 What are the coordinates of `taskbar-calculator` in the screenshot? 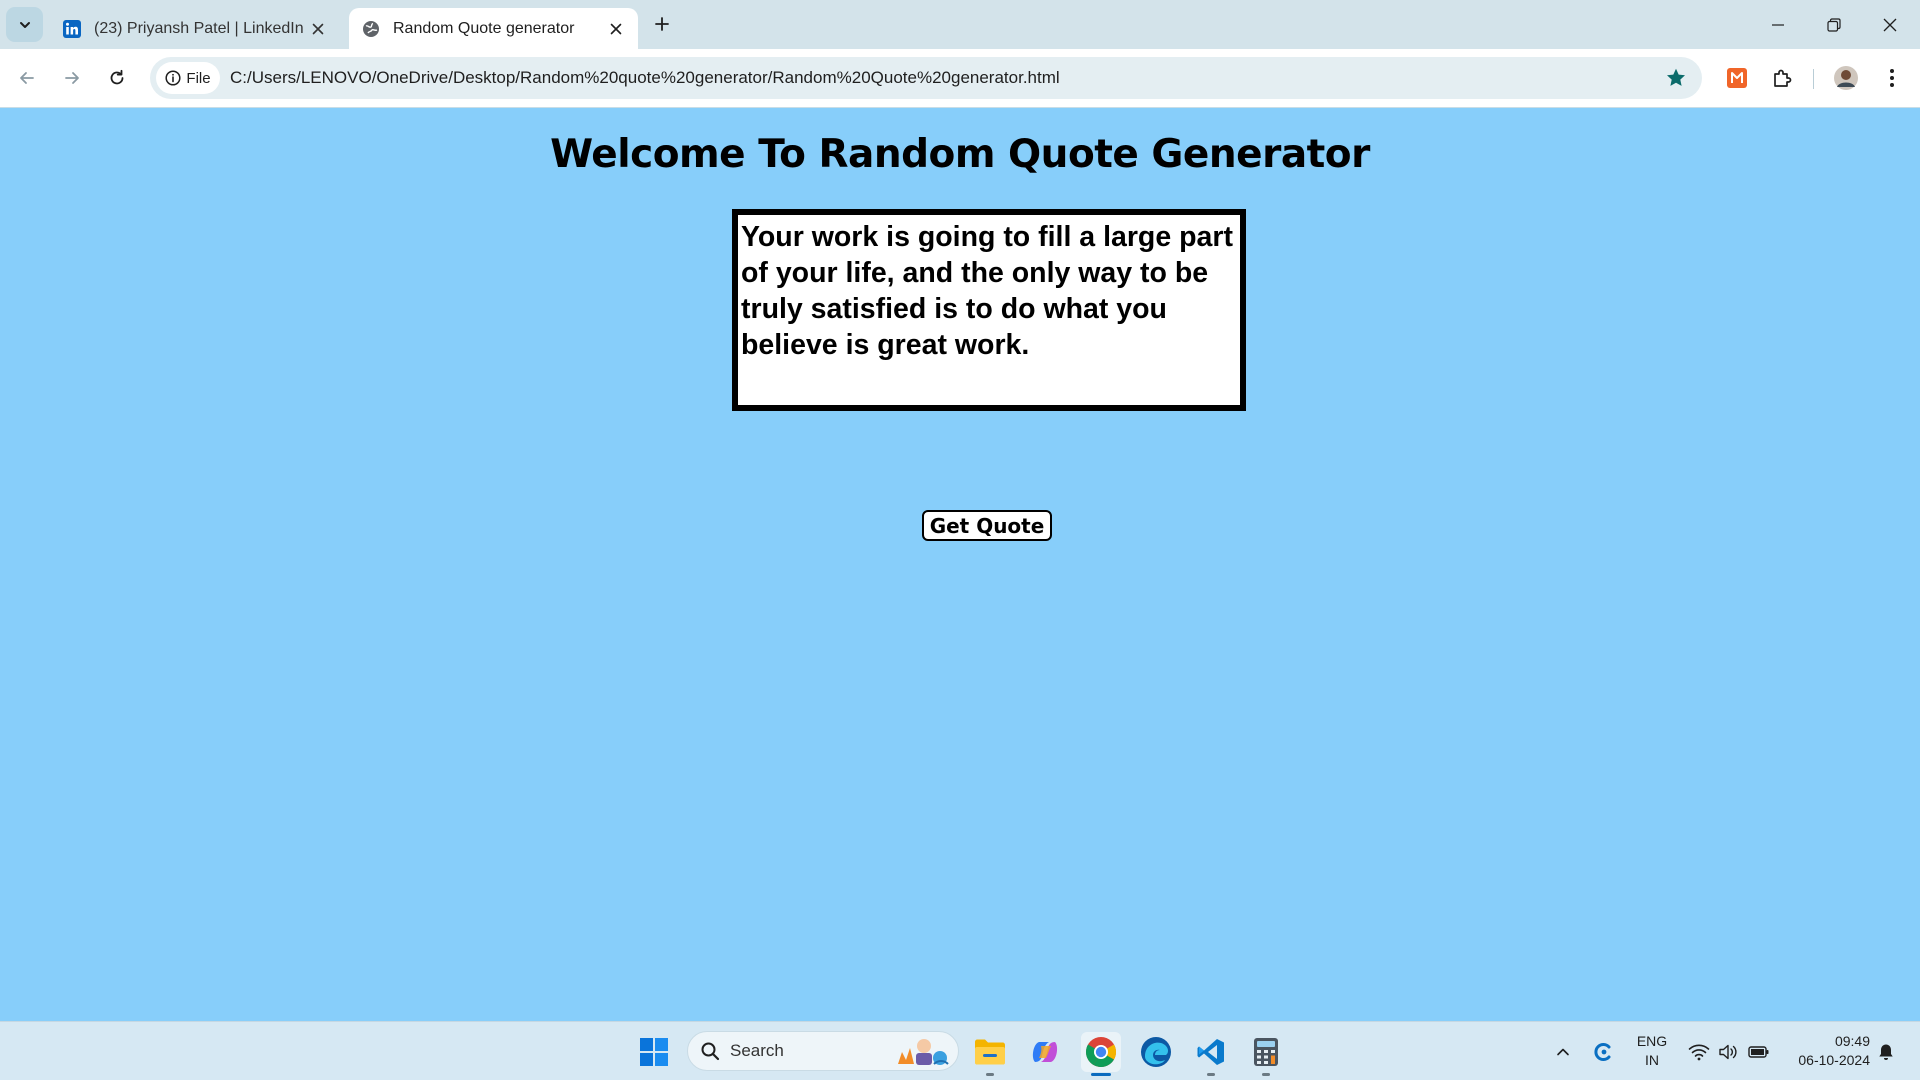 It's located at (1266, 1054).